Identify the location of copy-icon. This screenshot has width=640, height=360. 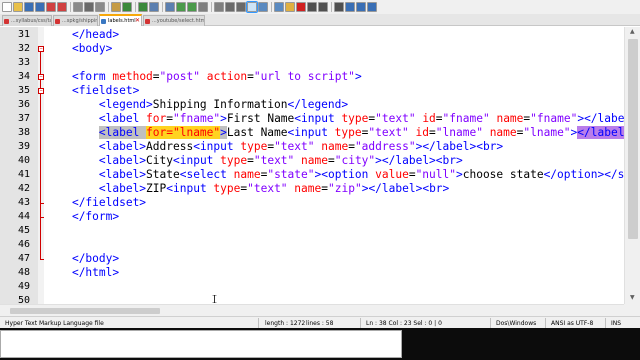
(100, 7).